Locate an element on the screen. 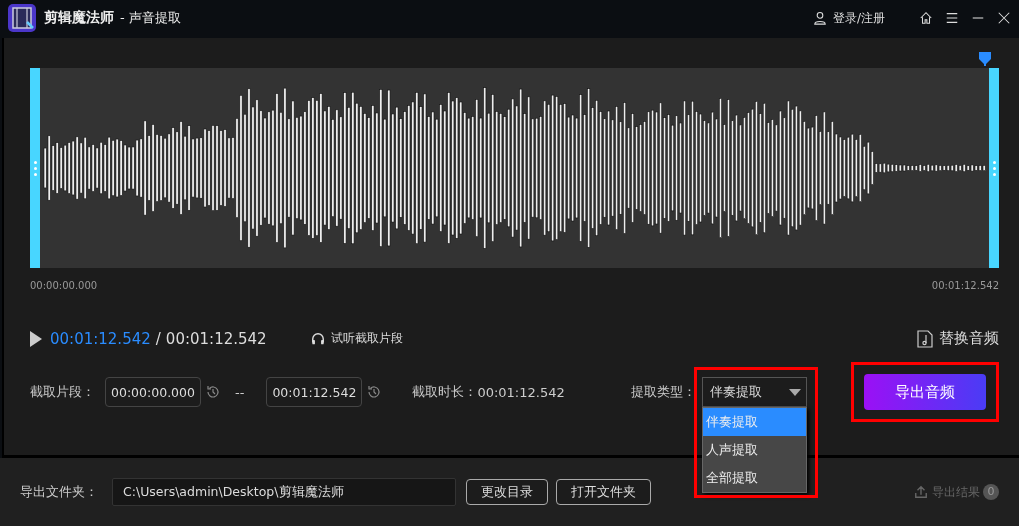 This screenshot has height=526, width=1019. output-folder-label: 导出文件夹： is located at coordinates (59, 492).